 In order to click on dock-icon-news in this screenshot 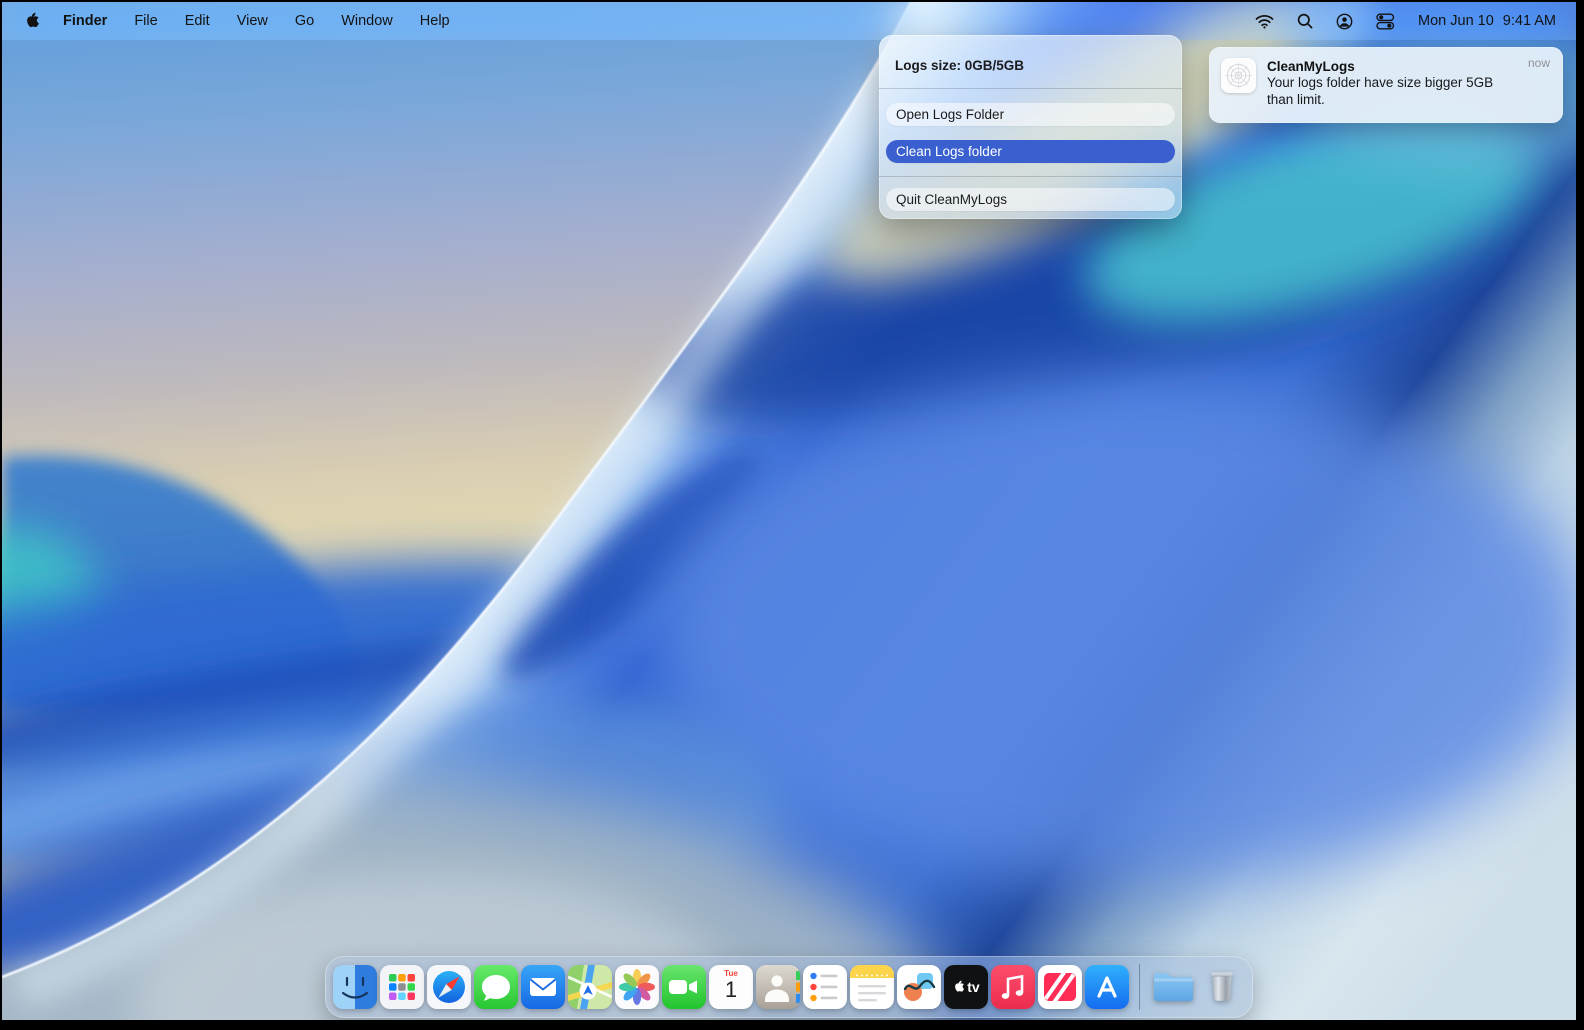, I will do `click(1060, 987)`.